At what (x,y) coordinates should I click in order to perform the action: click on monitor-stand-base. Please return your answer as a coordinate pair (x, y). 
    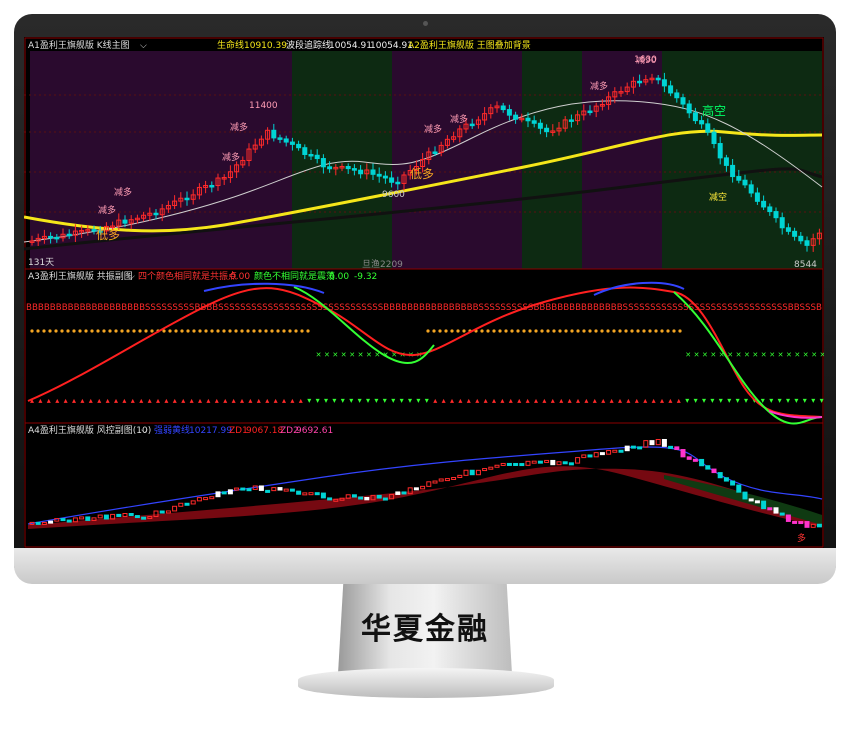
    Looking at the image, I should click on (426, 683).